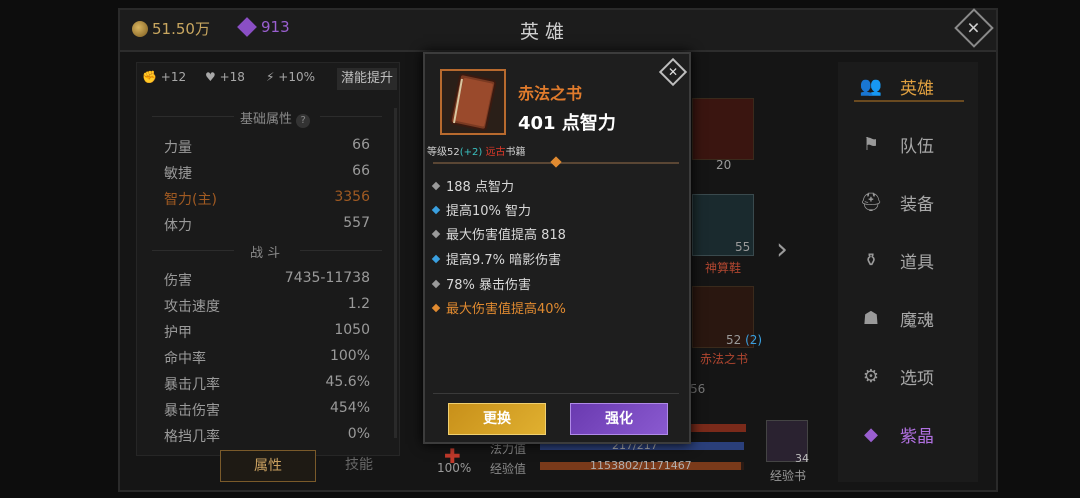  I want to click on menu-item-team: ⚑ 队伍, so click(912, 144).